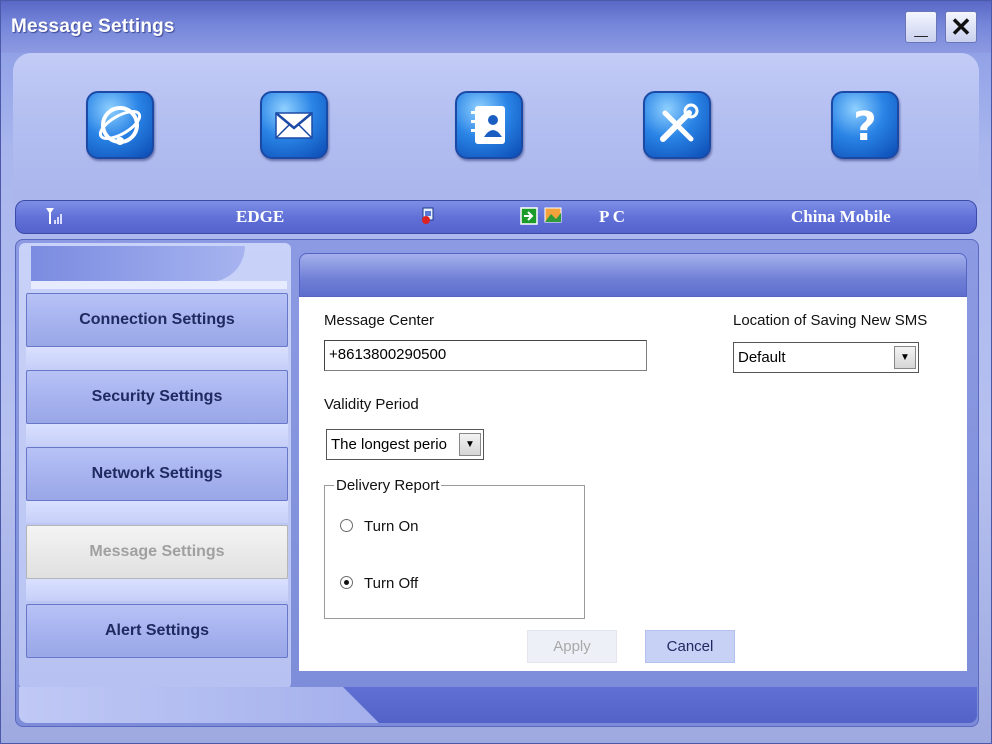 This screenshot has width=992, height=744. What do you see at coordinates (157, 474) in the screenshot?
I see `nav-network-settings: Network Settings` at bounding box center [157, 474].